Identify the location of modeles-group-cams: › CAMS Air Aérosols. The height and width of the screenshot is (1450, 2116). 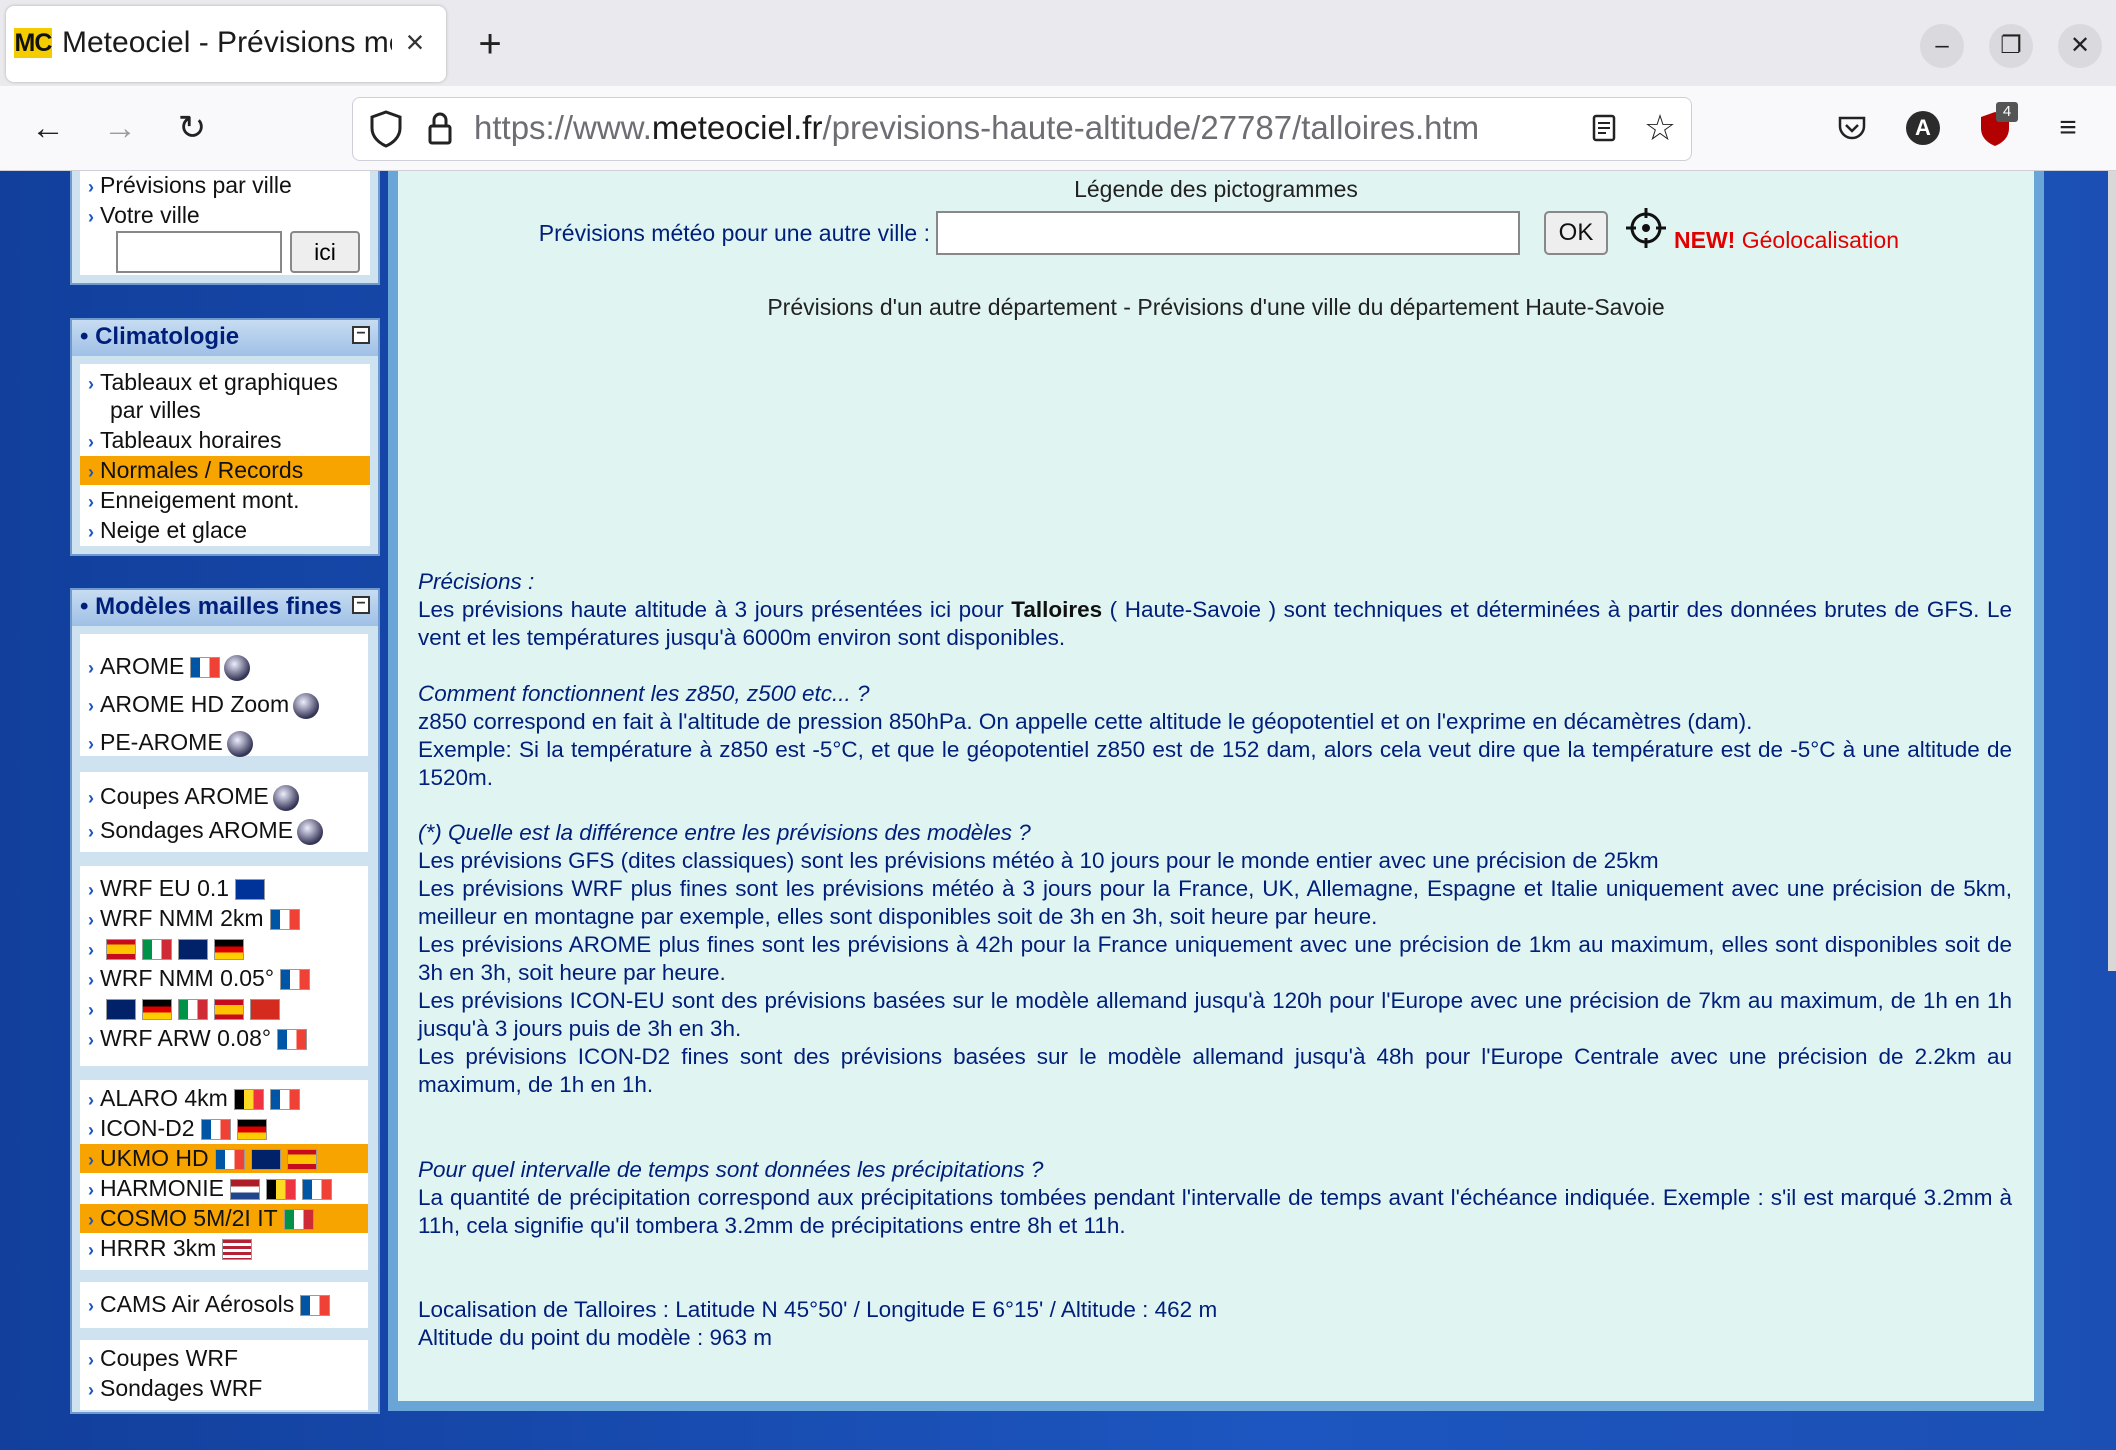
(224, 1305).